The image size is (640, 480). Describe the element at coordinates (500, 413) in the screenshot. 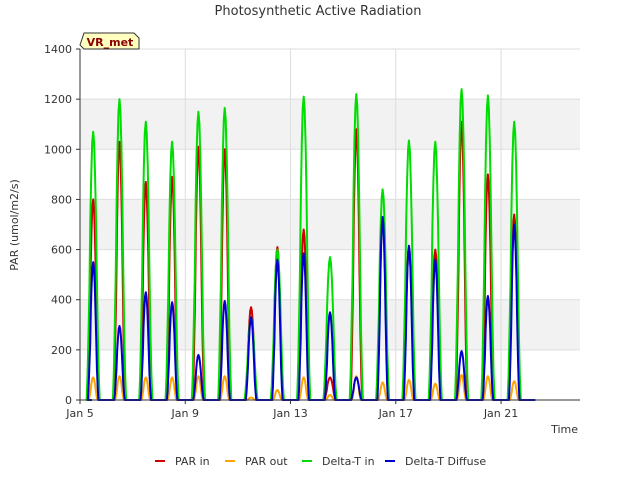

I see `x-tick-label: Jan 21` at that location.